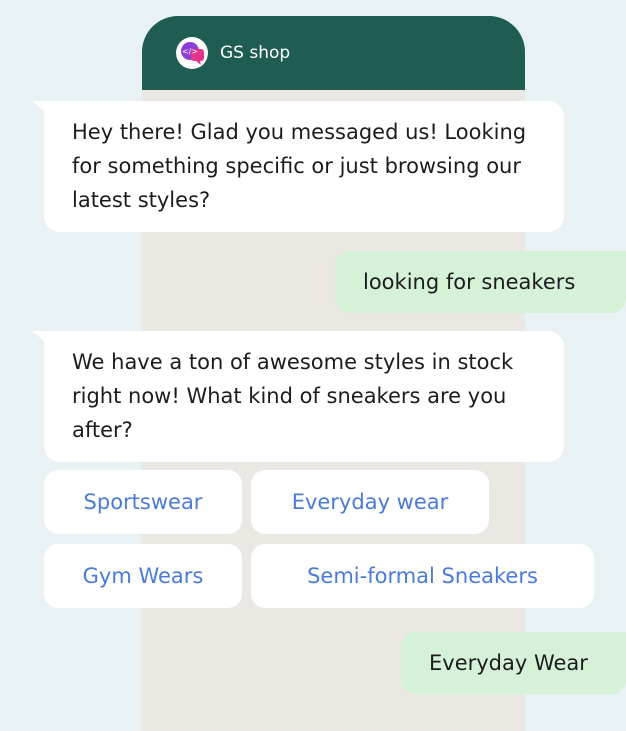  I want to click on user-message: looking for sneakers, so click(480, 282).